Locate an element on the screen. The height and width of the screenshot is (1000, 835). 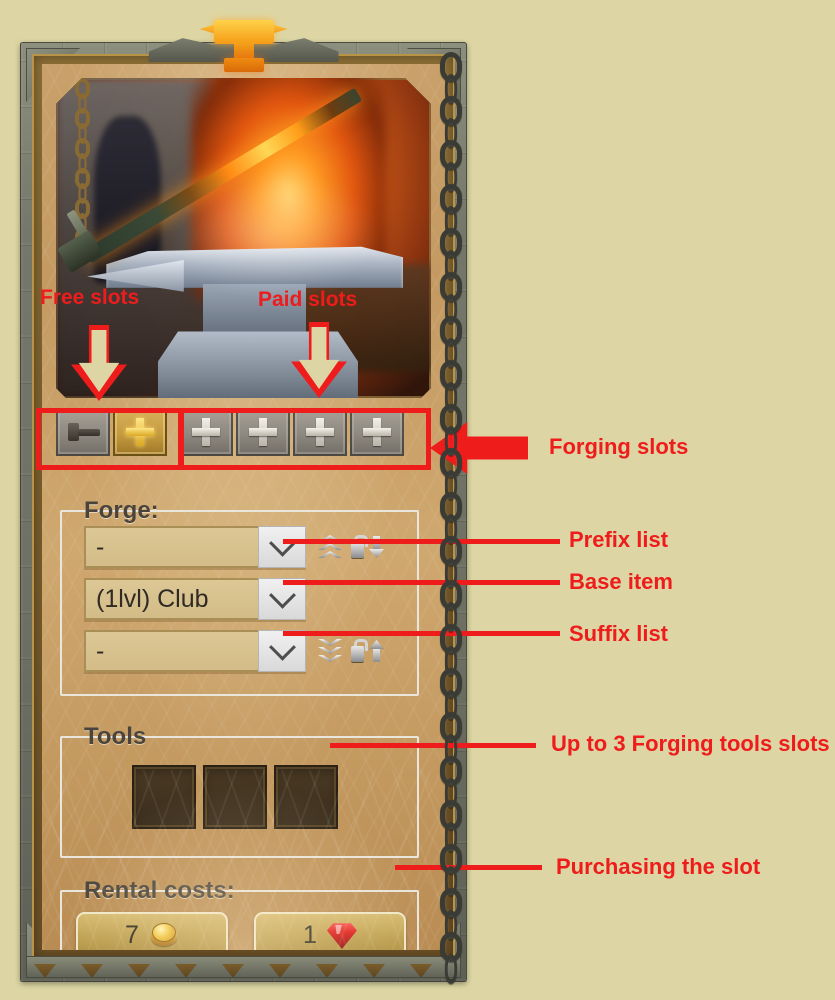
red-gem-icon is located at coordinates (341, 935).